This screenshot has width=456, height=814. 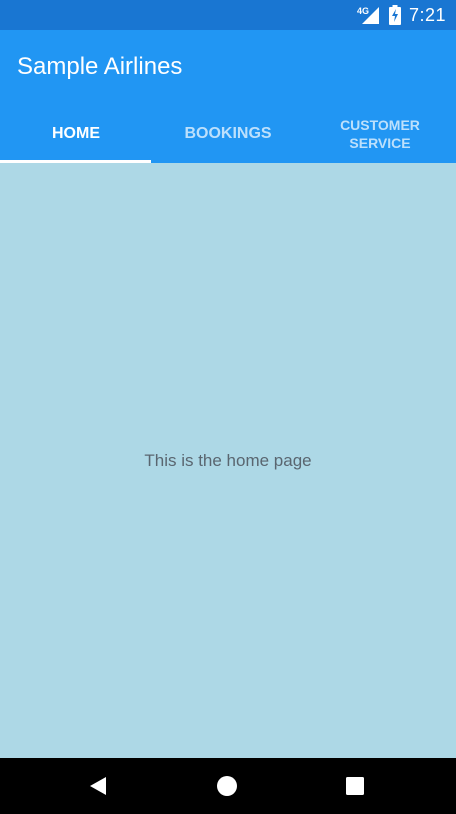 I want to click on navigation-bar, so click(x=228, y=786).